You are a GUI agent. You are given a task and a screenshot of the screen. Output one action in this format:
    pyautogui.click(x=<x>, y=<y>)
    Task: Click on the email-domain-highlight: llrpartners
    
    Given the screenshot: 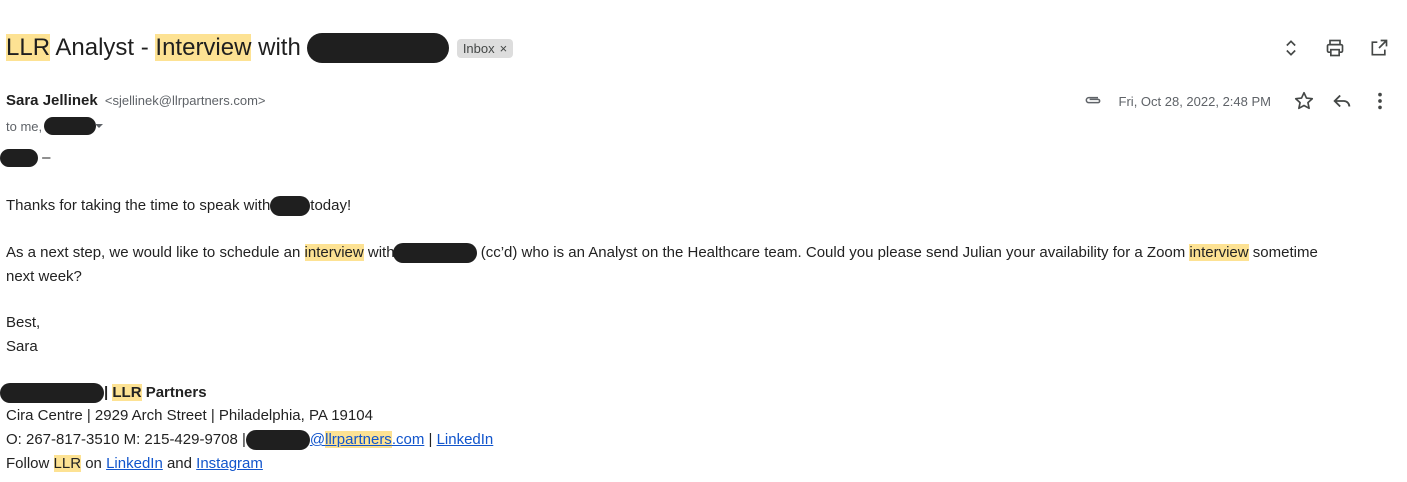 What is the action you would take?
    pyautogui.click(x=358, y=439)
    